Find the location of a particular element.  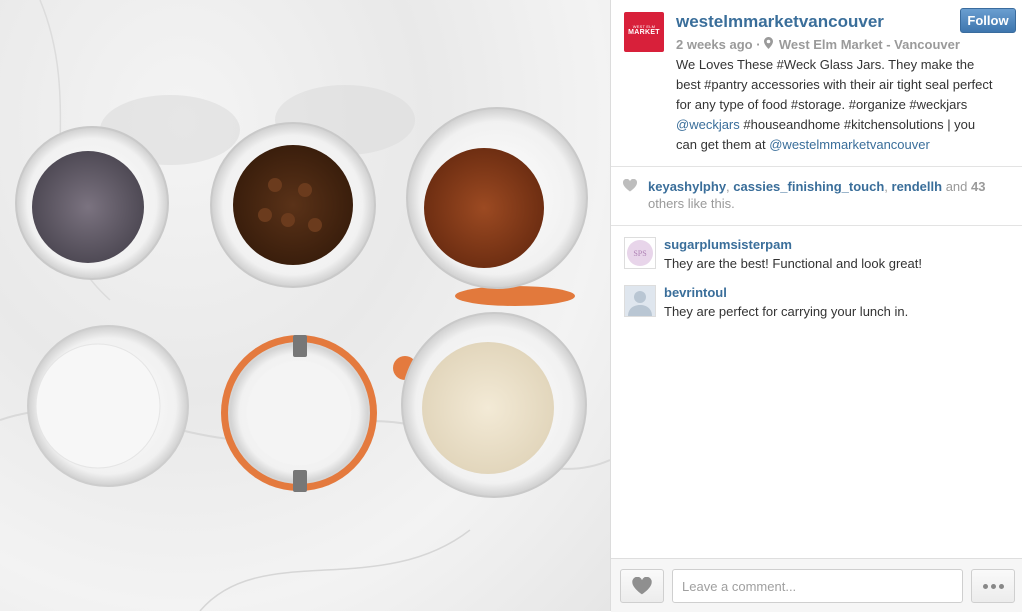

comment-username: sugarplumsisterpam is located at coordinates (728, 244).